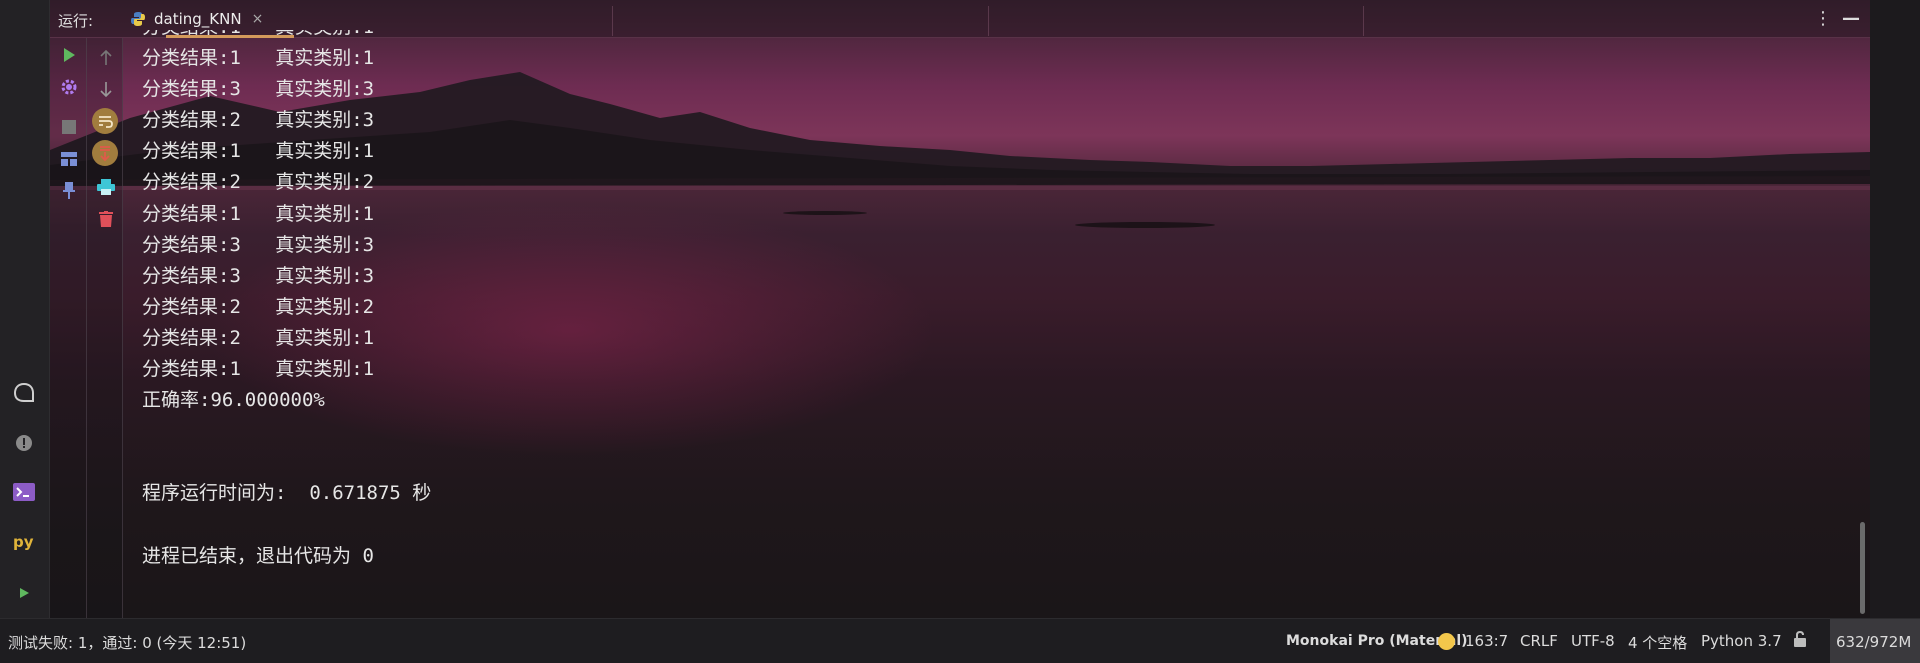  I want to click on tab-label: dating_KNN, so click(198, 19).